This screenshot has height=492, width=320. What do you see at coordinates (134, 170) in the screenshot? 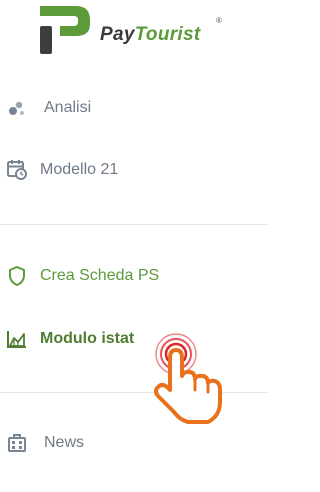
I see `sidebar-item-modello-21: Modello 21` at bounding box center [134, 170].